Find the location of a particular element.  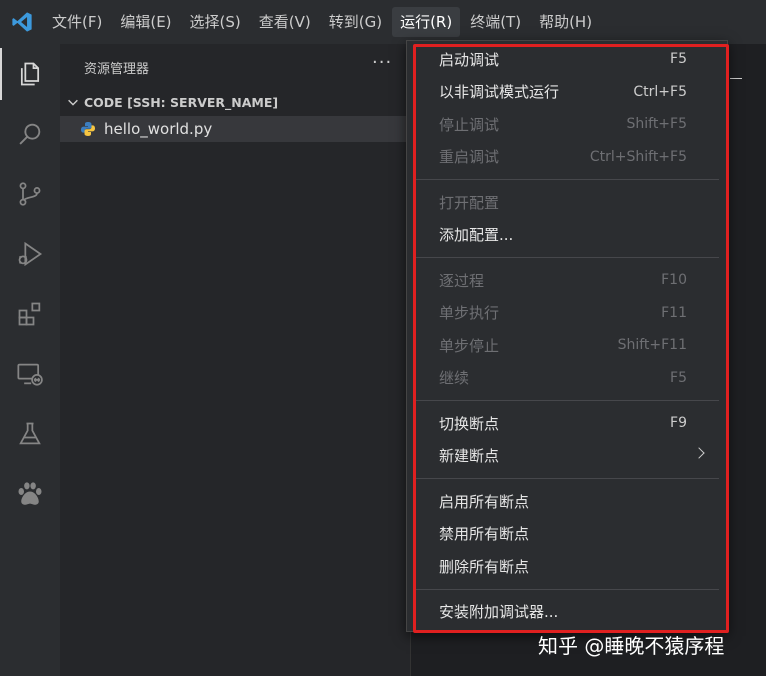

run-menu-item-label: 逐过程 is located at coordinates (462, 280).